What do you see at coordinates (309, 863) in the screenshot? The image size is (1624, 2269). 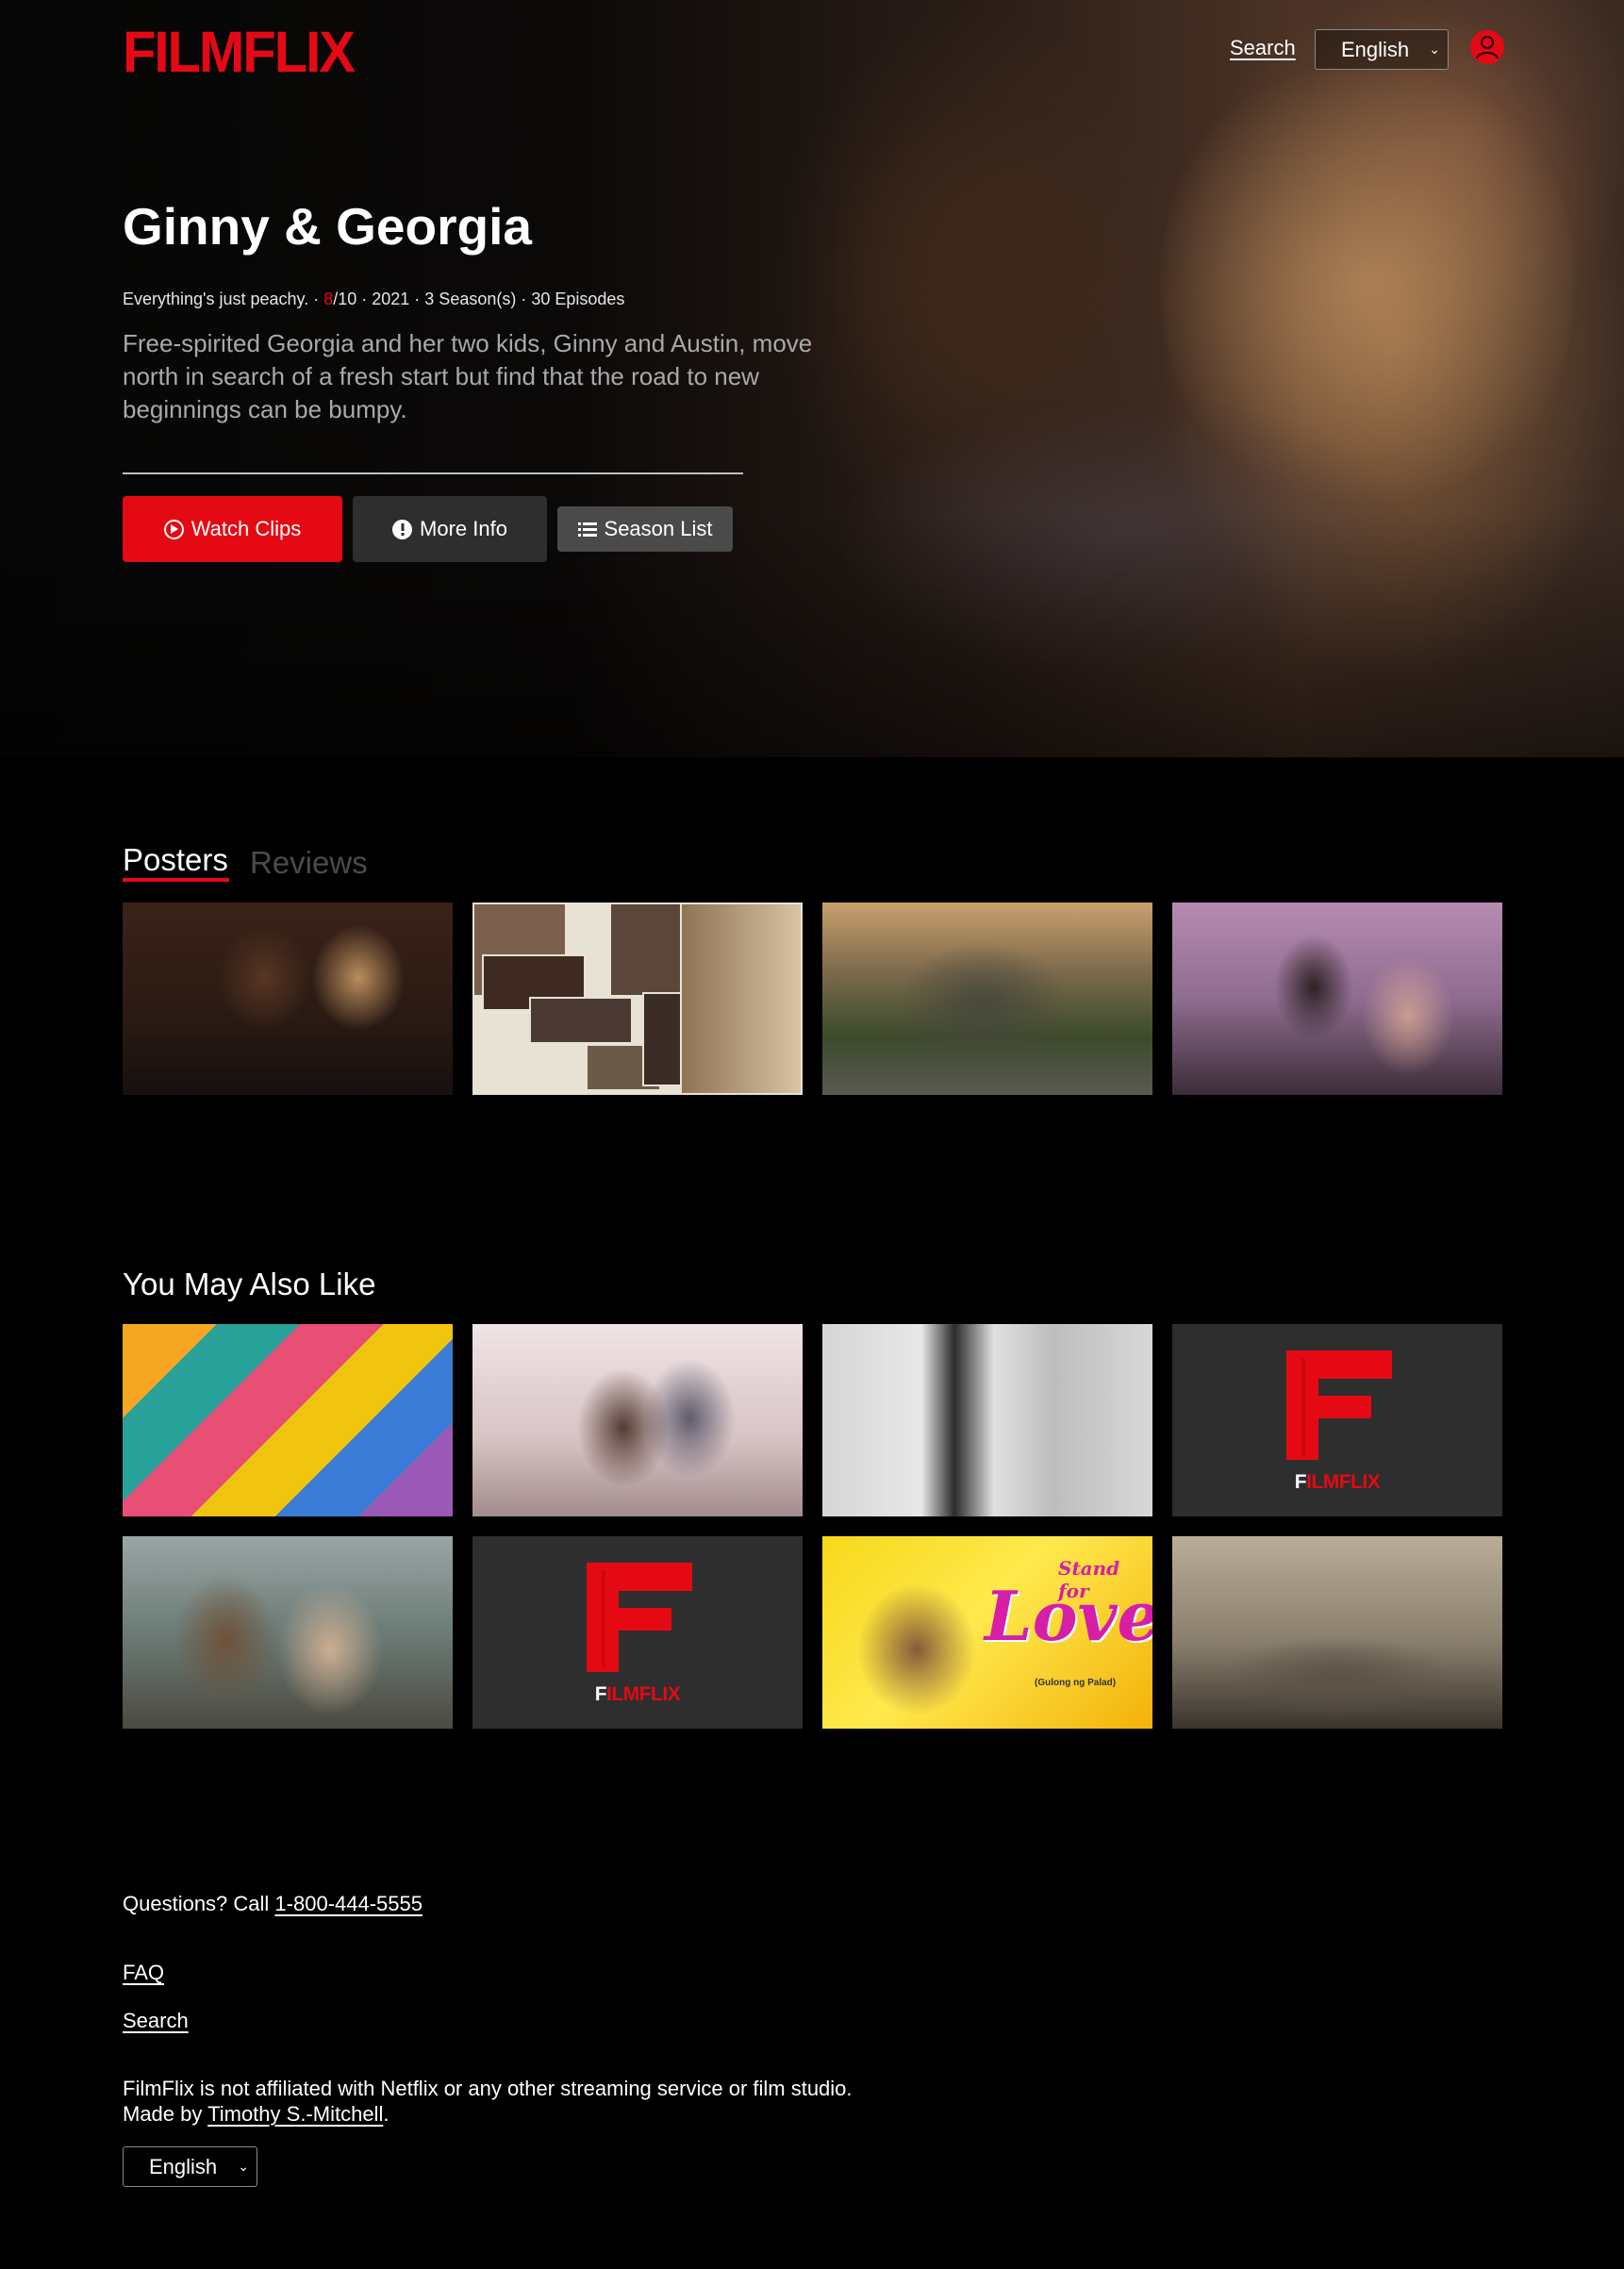 I see `tab-reviews: Reviews` at bounding box center [309, 863].